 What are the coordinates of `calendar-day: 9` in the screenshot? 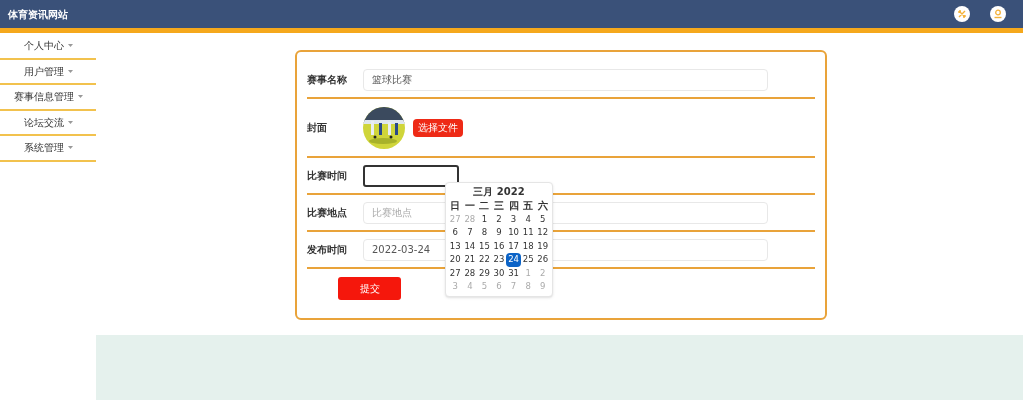 It's located at (499, 233).